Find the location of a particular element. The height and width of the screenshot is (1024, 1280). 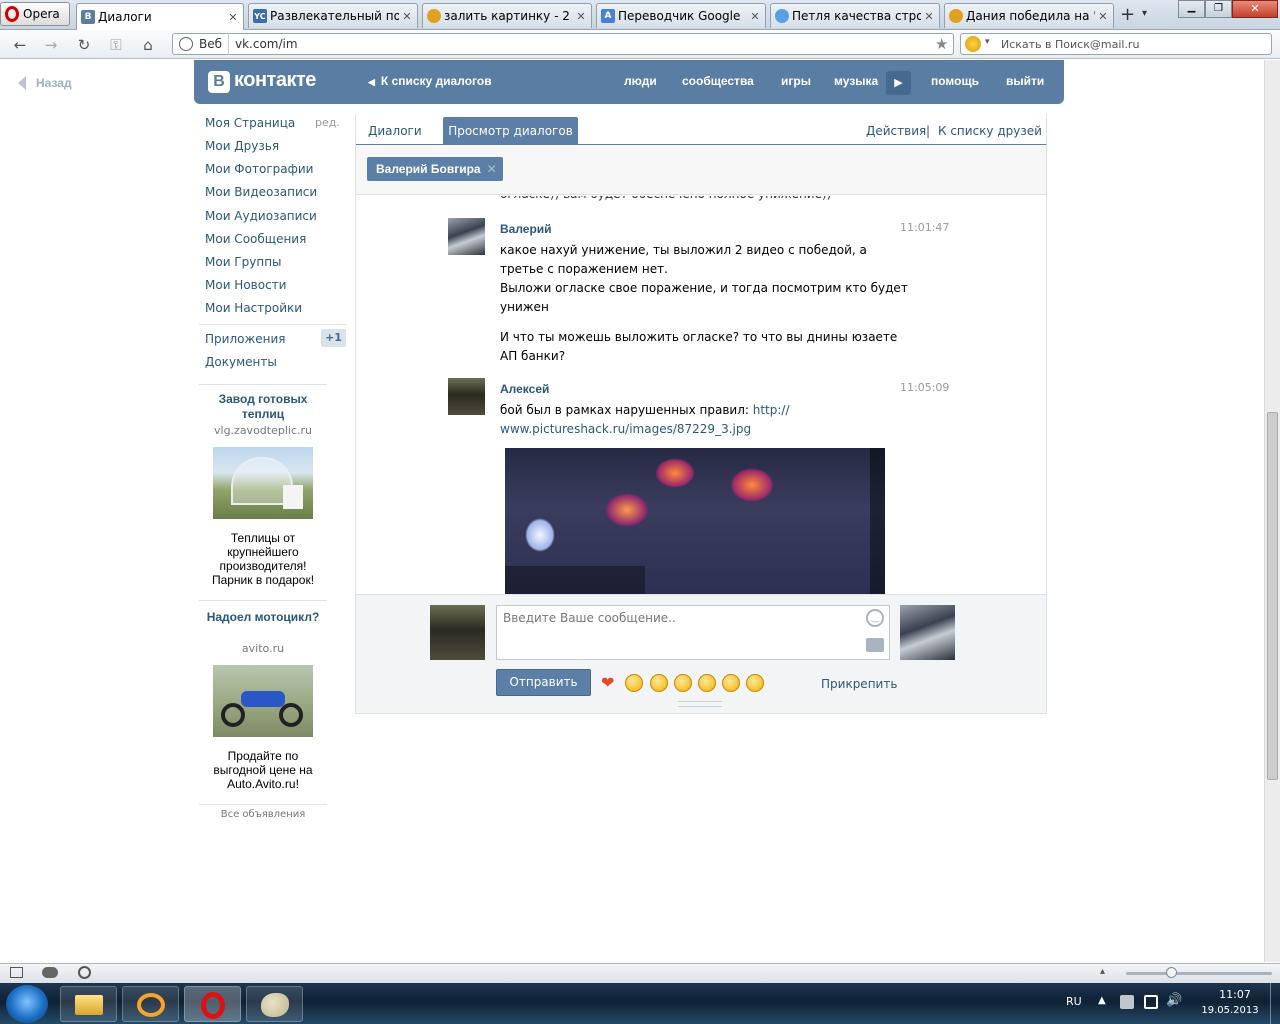

tired-emoji-icon is located at coordinates (707, 683).